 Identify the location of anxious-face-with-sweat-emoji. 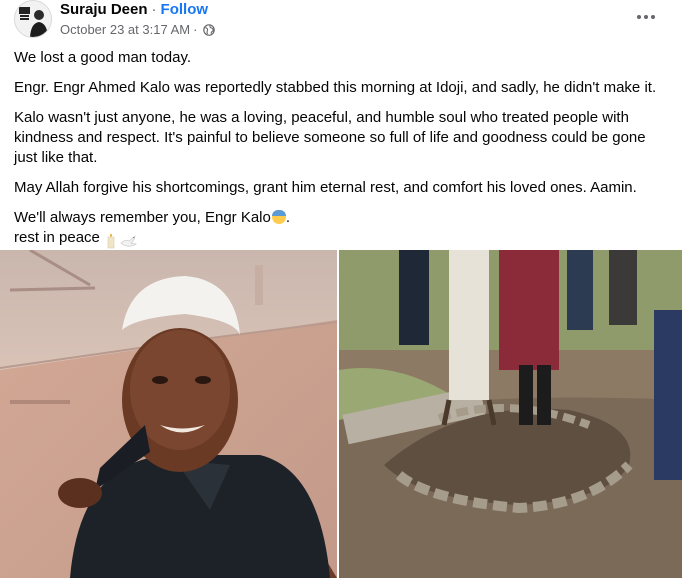
(278, 217).